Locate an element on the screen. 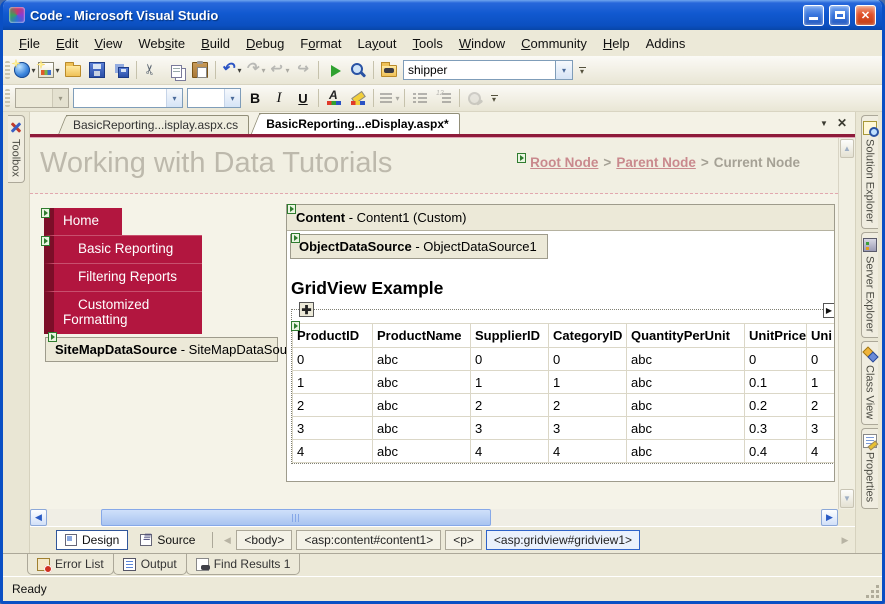 This screenshot has width=885, height=604. tag-p: <p> is located at coordinates (463, 540).